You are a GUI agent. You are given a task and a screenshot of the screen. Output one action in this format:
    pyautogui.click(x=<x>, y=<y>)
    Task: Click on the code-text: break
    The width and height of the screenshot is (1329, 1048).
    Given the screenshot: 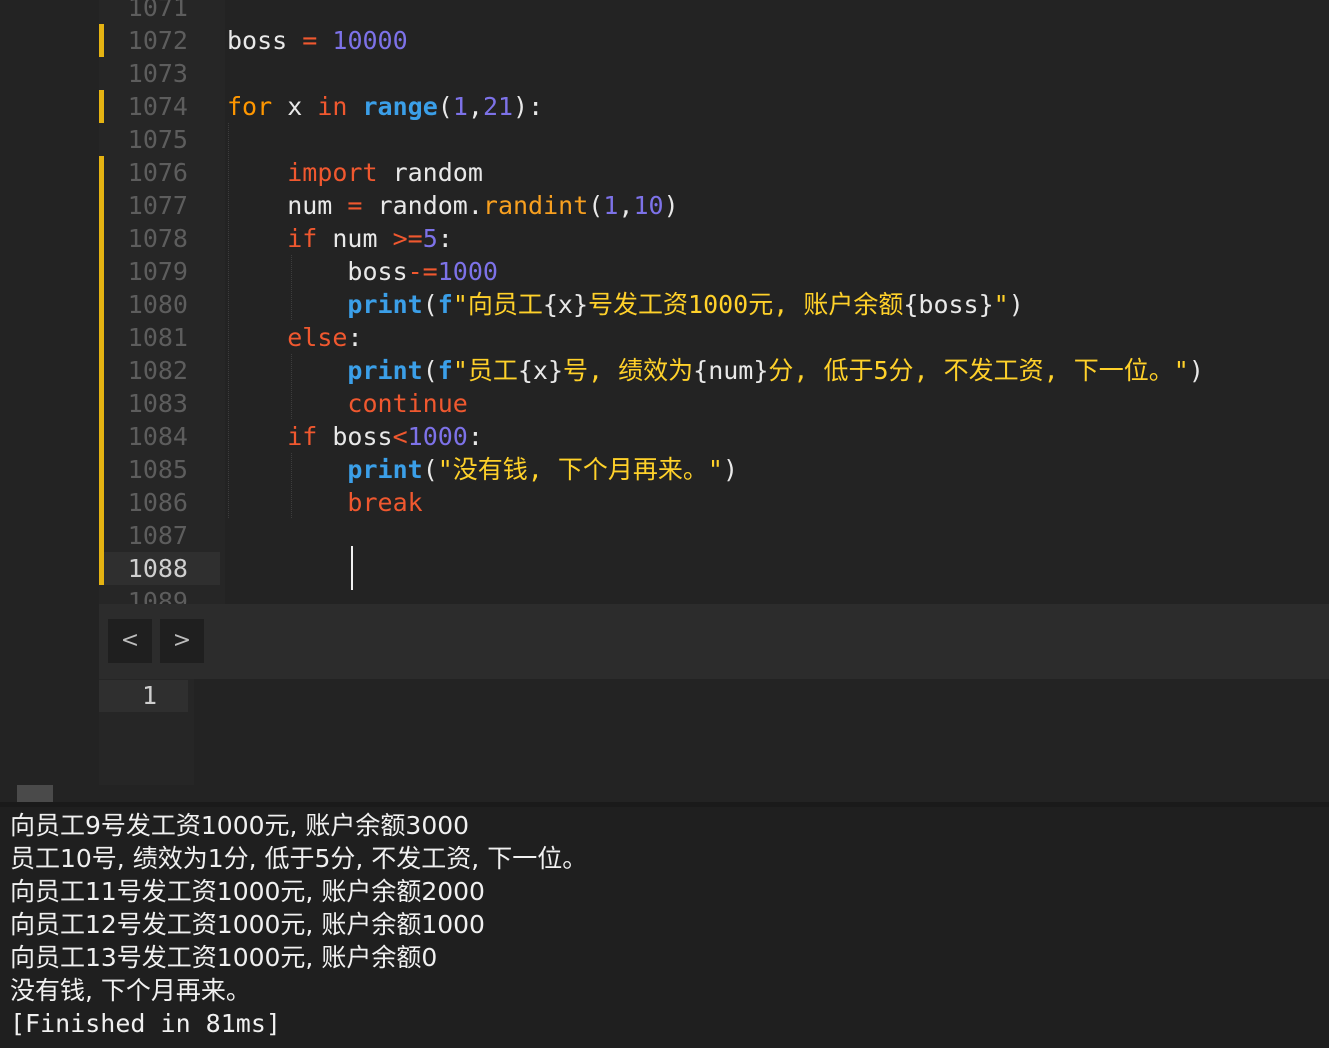 What is the action you would take?
    pyautogui.click(x=324, y=502)
    